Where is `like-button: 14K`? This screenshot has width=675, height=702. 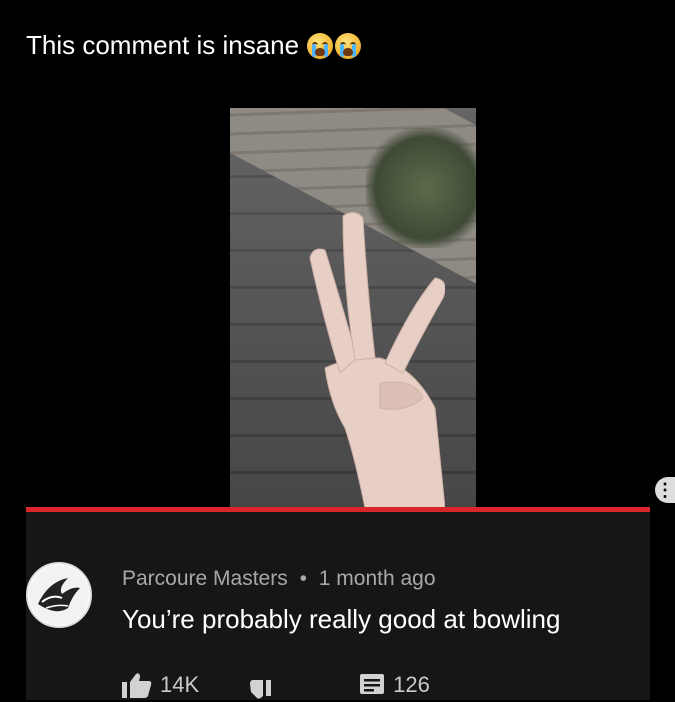
like-button: 14K is located at coordinates (160, 685).